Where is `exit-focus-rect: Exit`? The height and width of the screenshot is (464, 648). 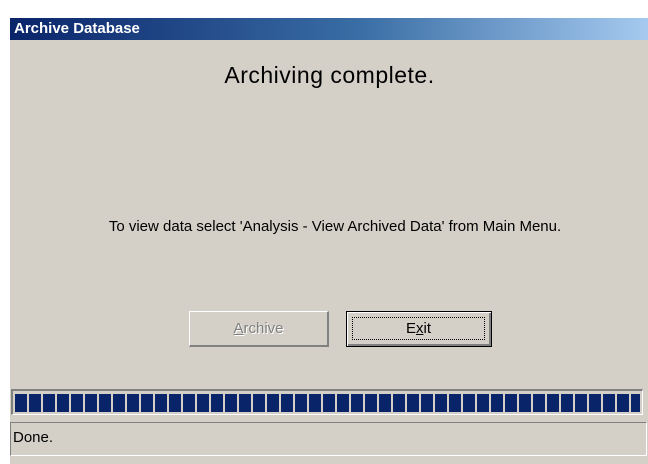 exit-focus-rect: Exit is located at coordinates (418, 328).